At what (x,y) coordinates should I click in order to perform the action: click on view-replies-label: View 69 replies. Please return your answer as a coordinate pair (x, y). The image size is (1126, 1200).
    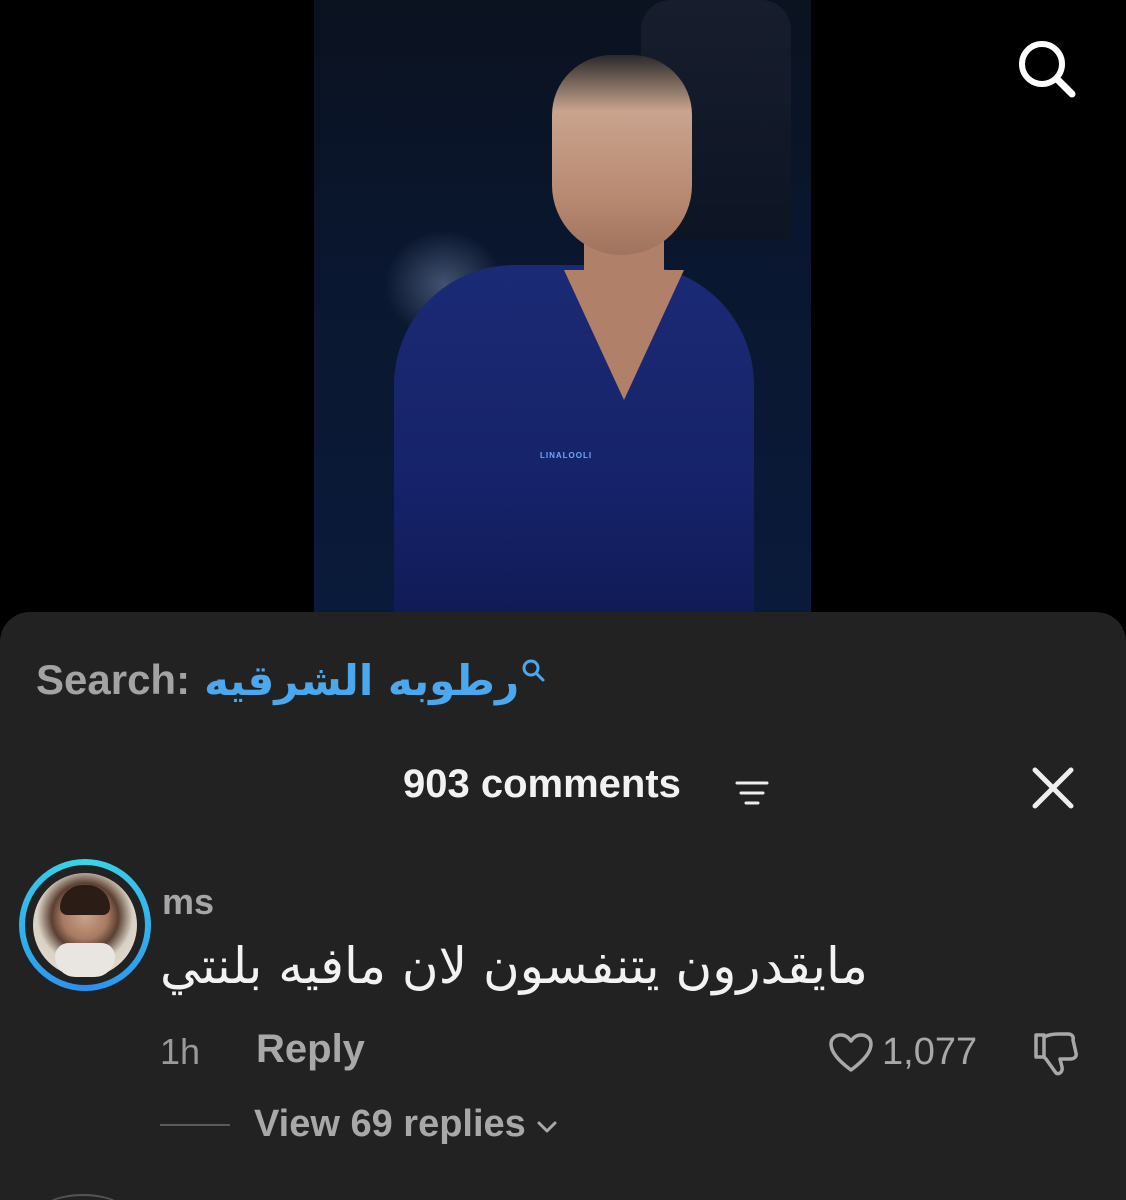
    Looking at the image, I should click on (390, 1124).